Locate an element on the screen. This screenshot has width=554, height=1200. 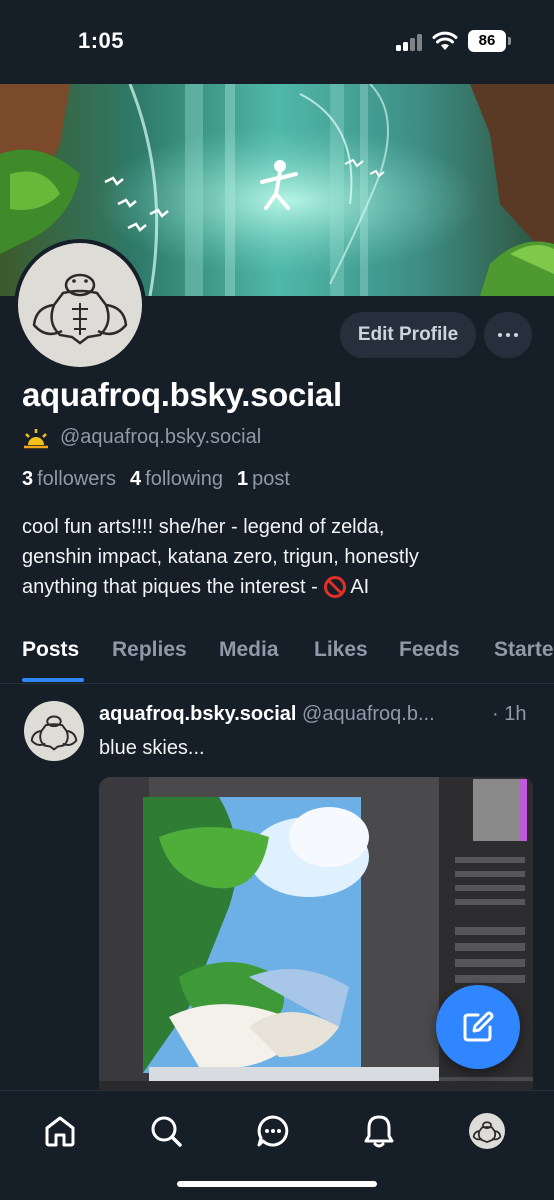
bio-line-text: anything that piques the interest - is located at coordinates (173, 587).